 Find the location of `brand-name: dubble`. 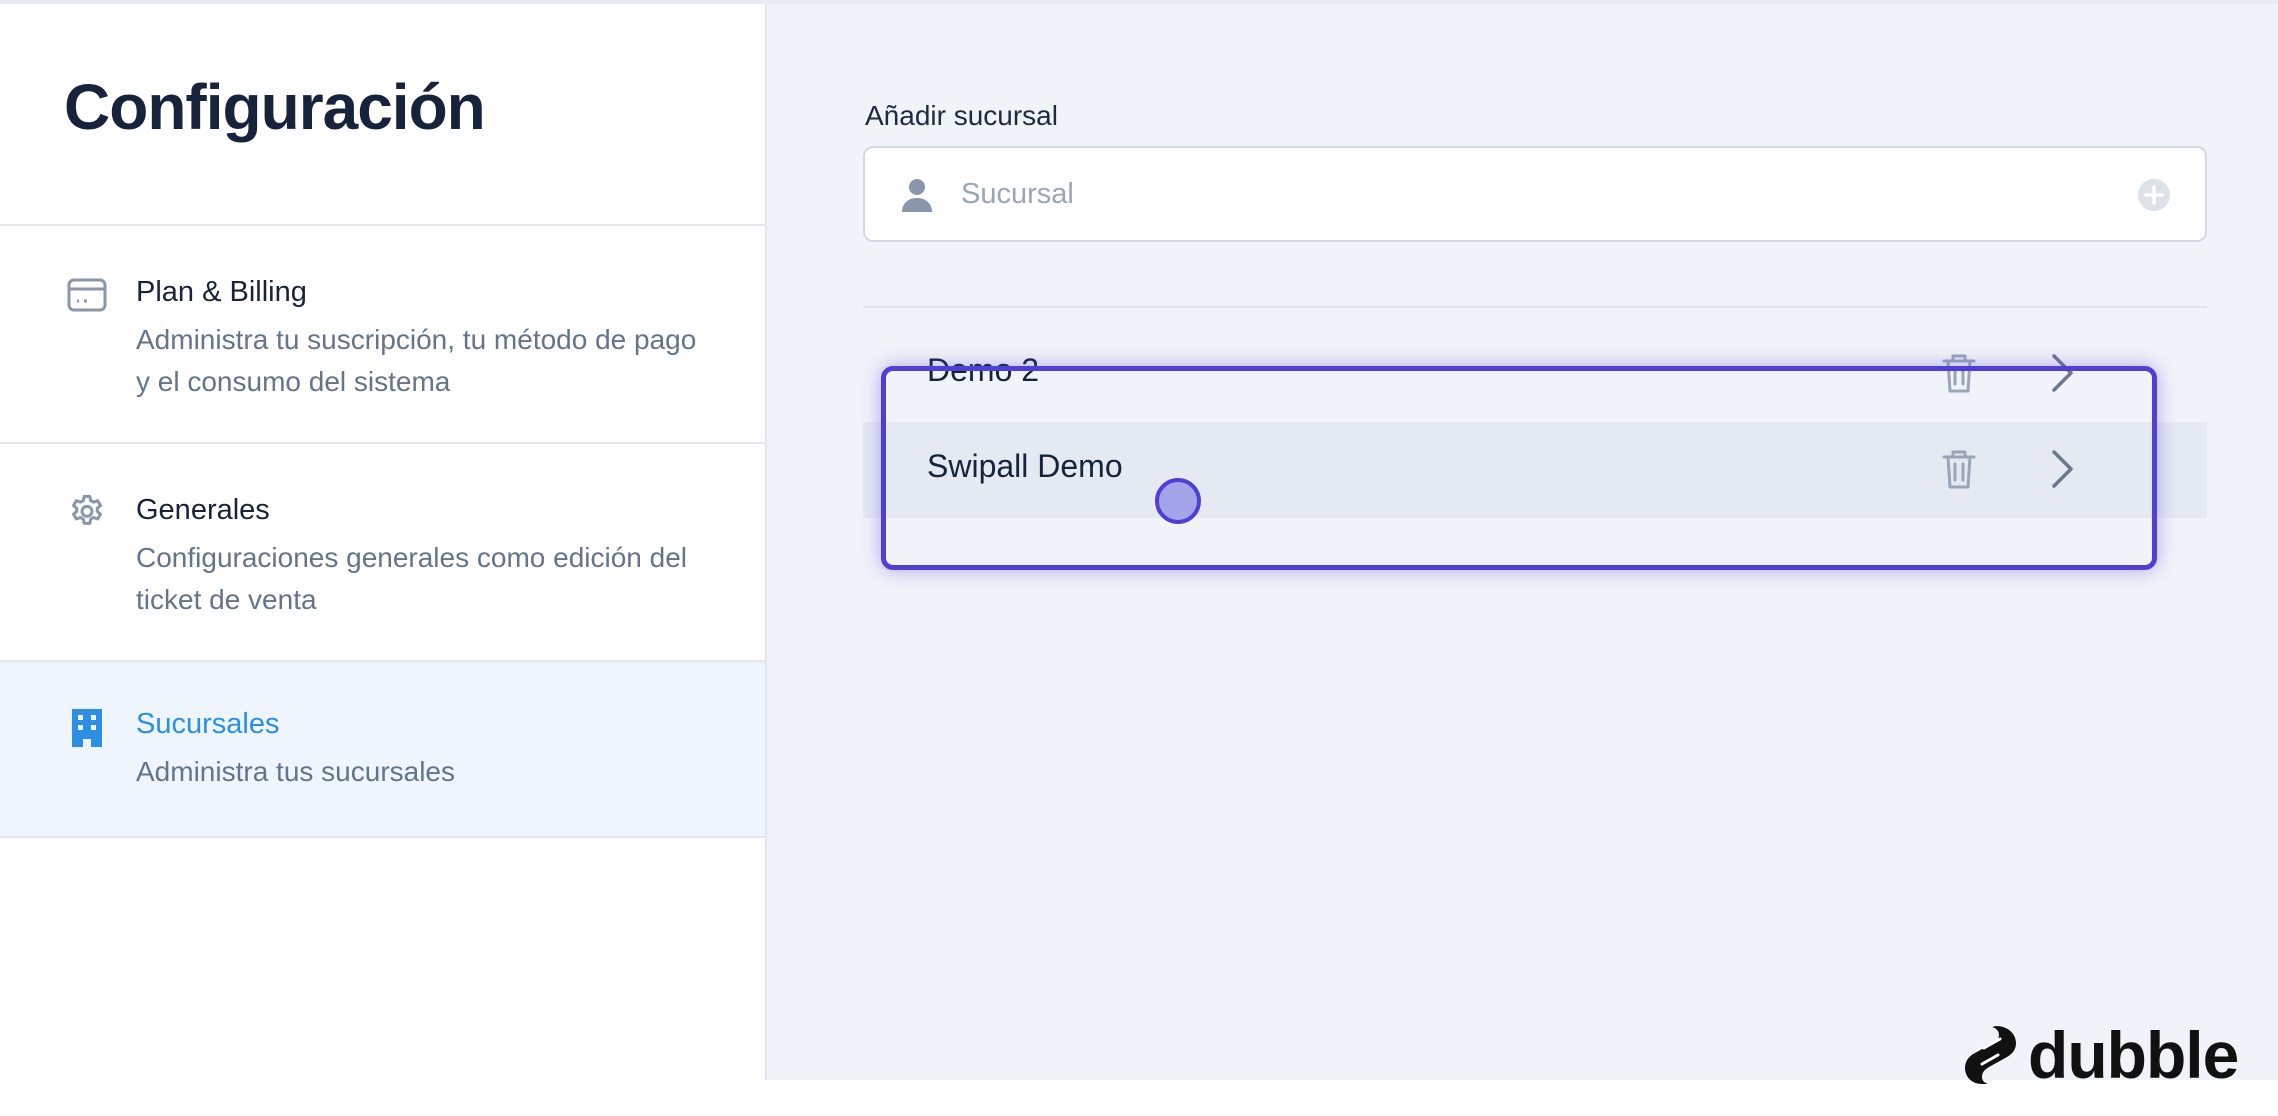

brand-name: dubble is located at coordinates (2133, 1055).